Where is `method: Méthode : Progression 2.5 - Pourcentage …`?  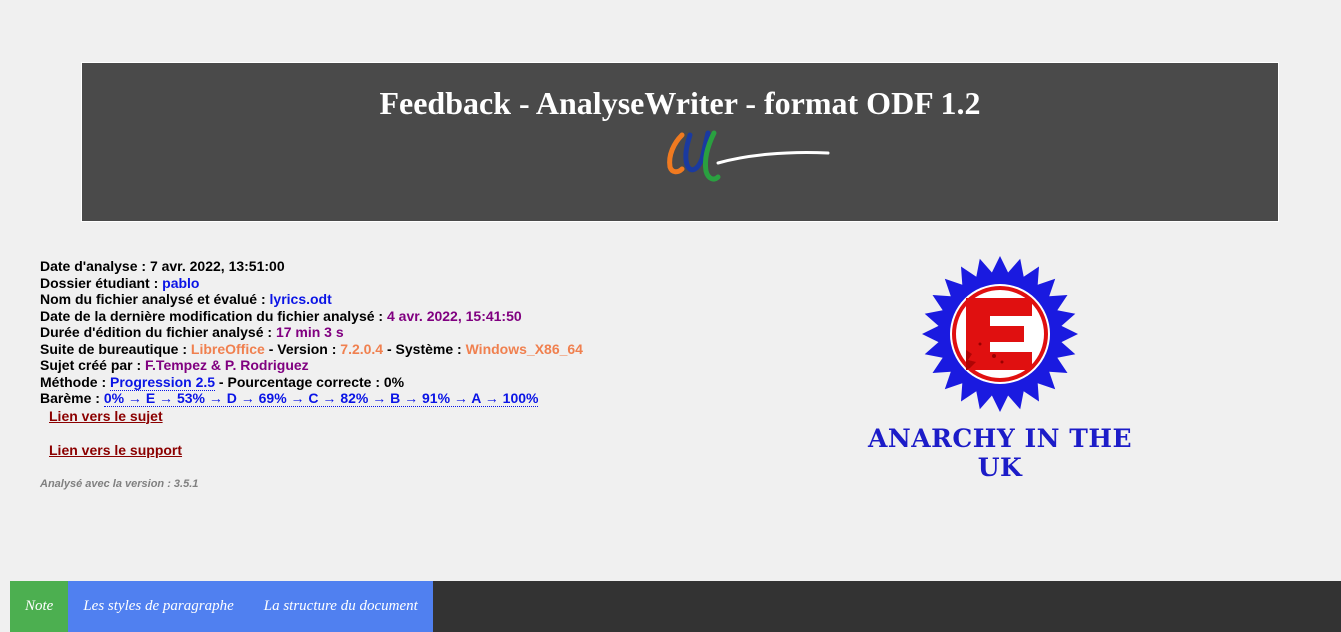 method: Méthode : Progression 2.5 - Pourcentage … is located at coordinates (222, 382).